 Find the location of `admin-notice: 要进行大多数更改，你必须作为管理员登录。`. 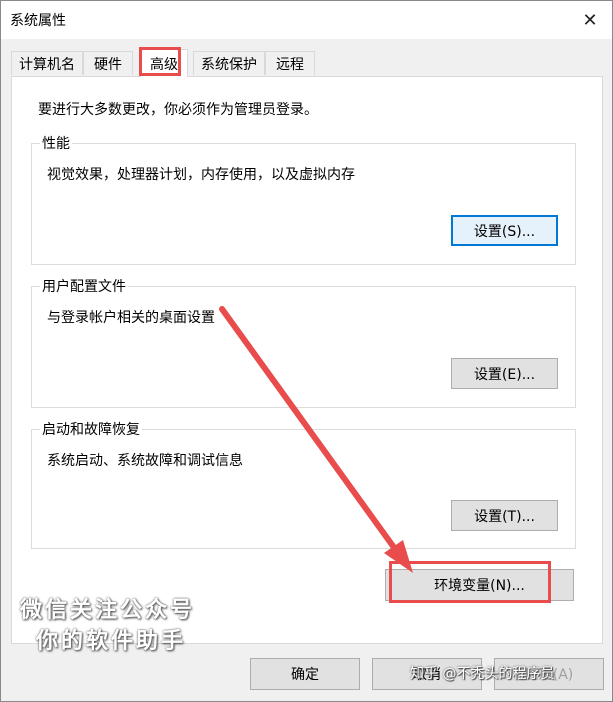

admin-notice: 要进行大多数更改，你必须作为管理员登录。 is located at coordinates (178, 110).